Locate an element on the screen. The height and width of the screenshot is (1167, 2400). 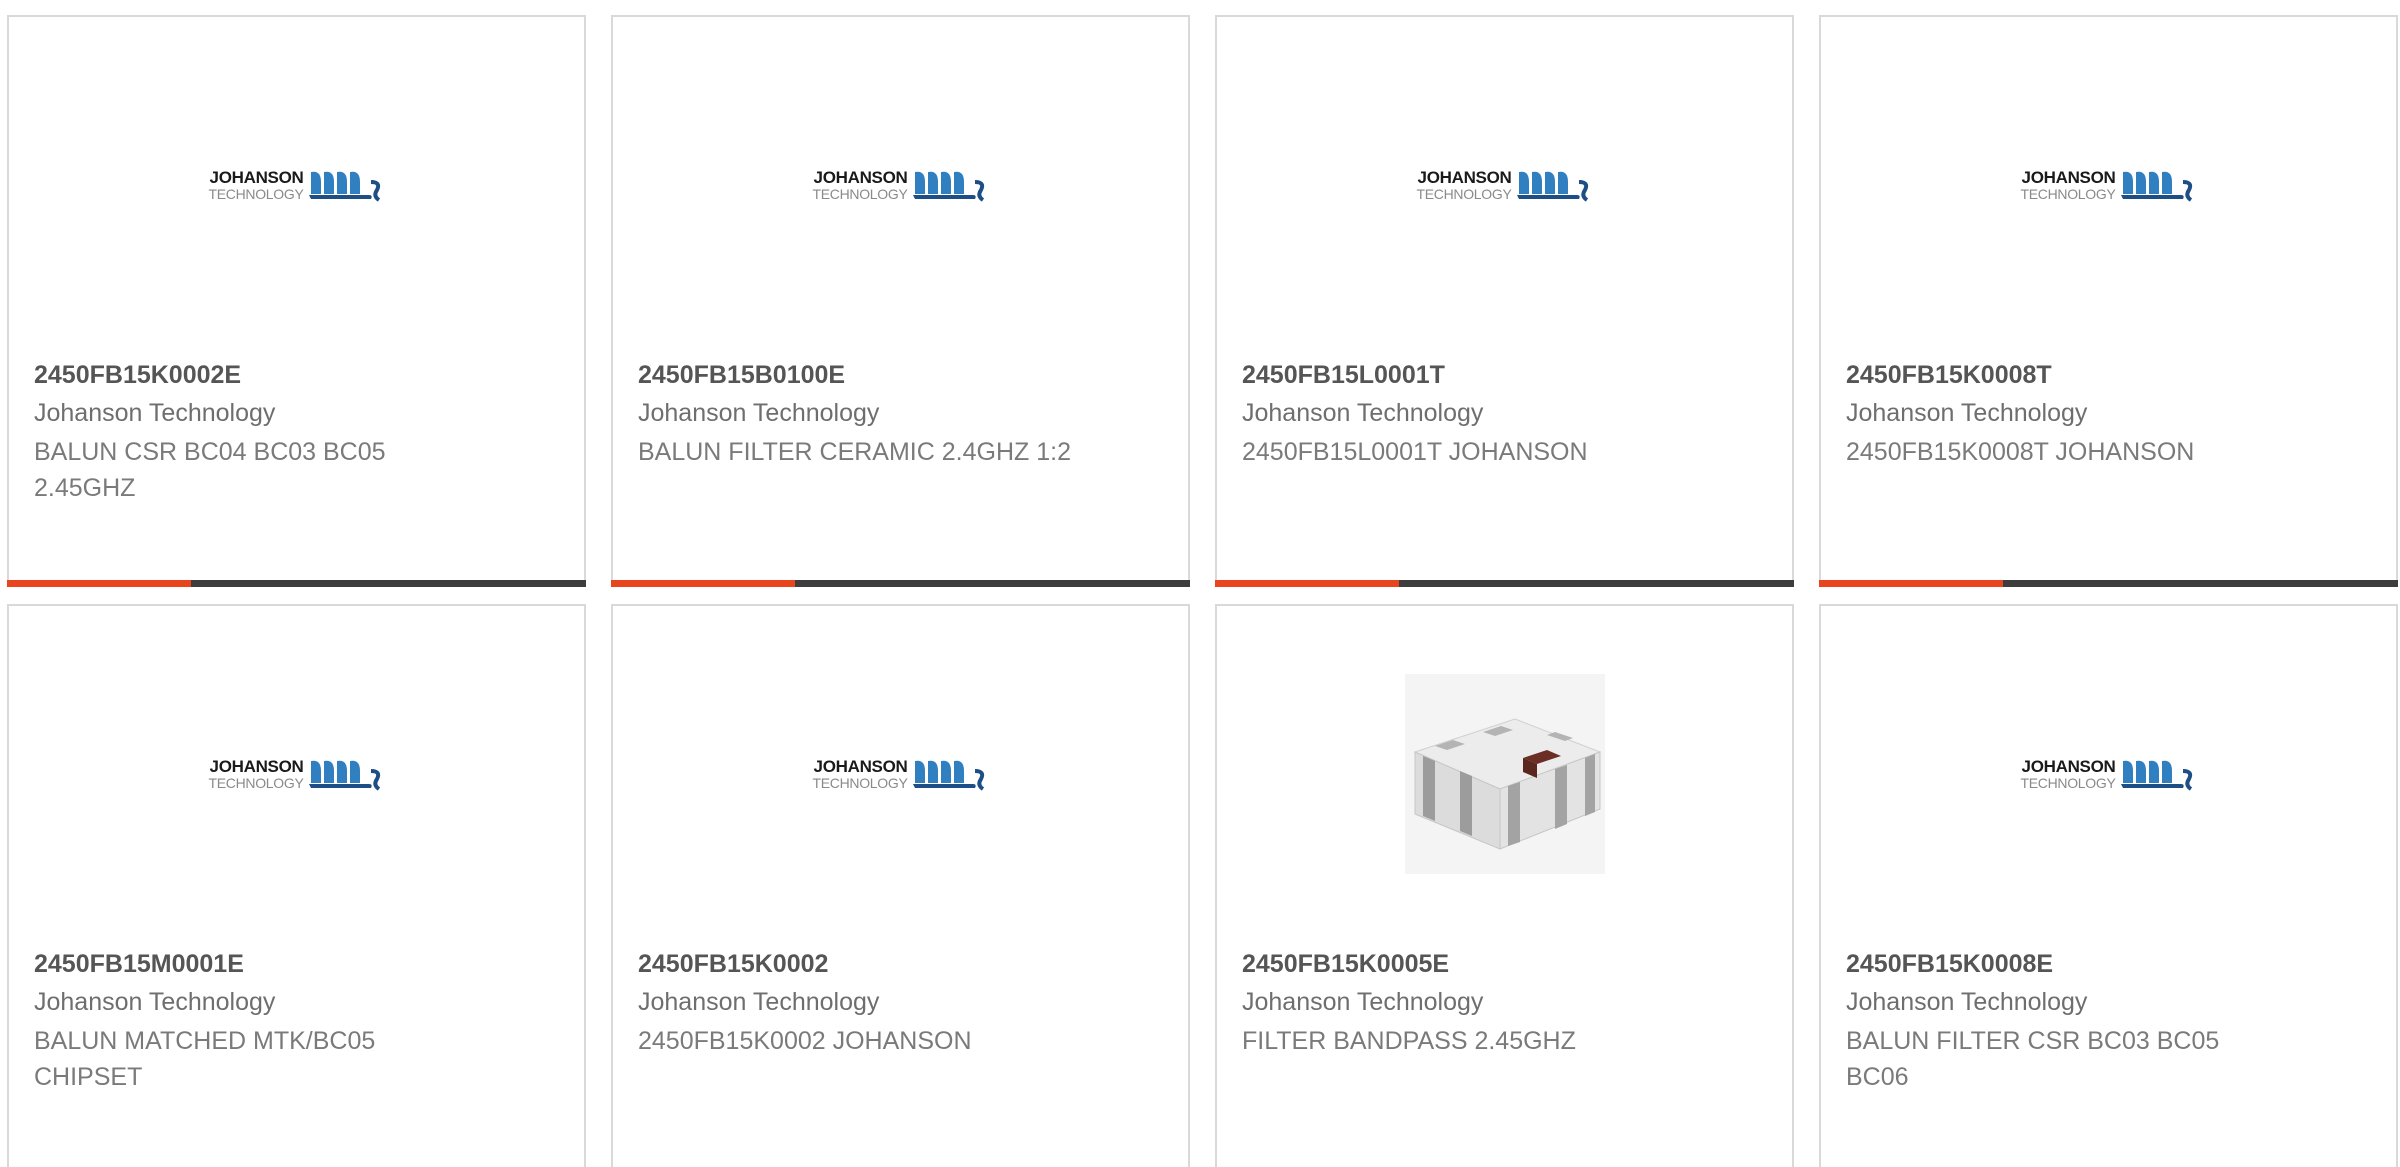
part-number: 2450FB15K0008T is located at coordinates (2111, 375).